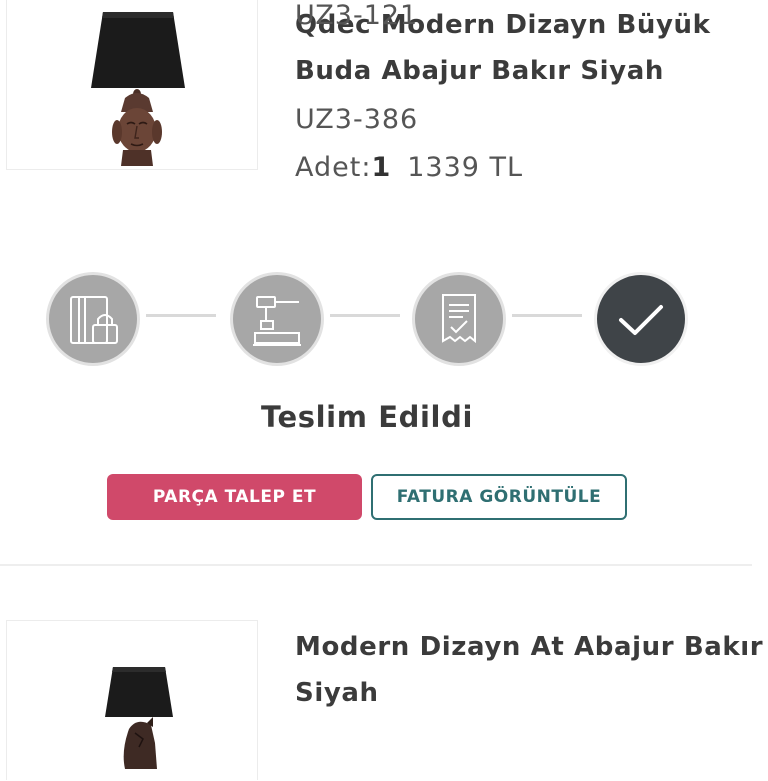 The width and height of the screenshot is (768, 781). What do you see at coordinates (376, 565) in the screenshot?
I see `section-divider` at bounding box center [376, 565].